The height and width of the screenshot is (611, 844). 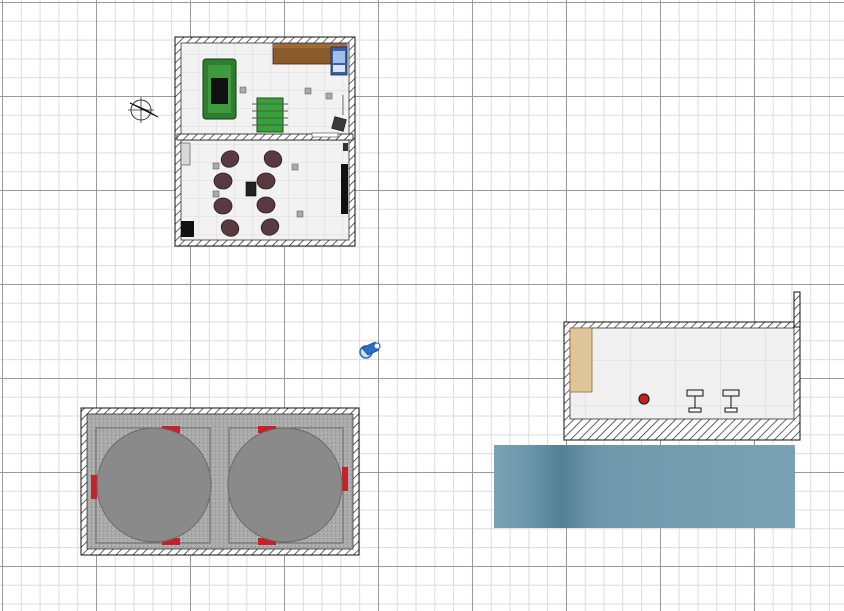 I want to click on swimming-pool, so click(x=644, y=486).